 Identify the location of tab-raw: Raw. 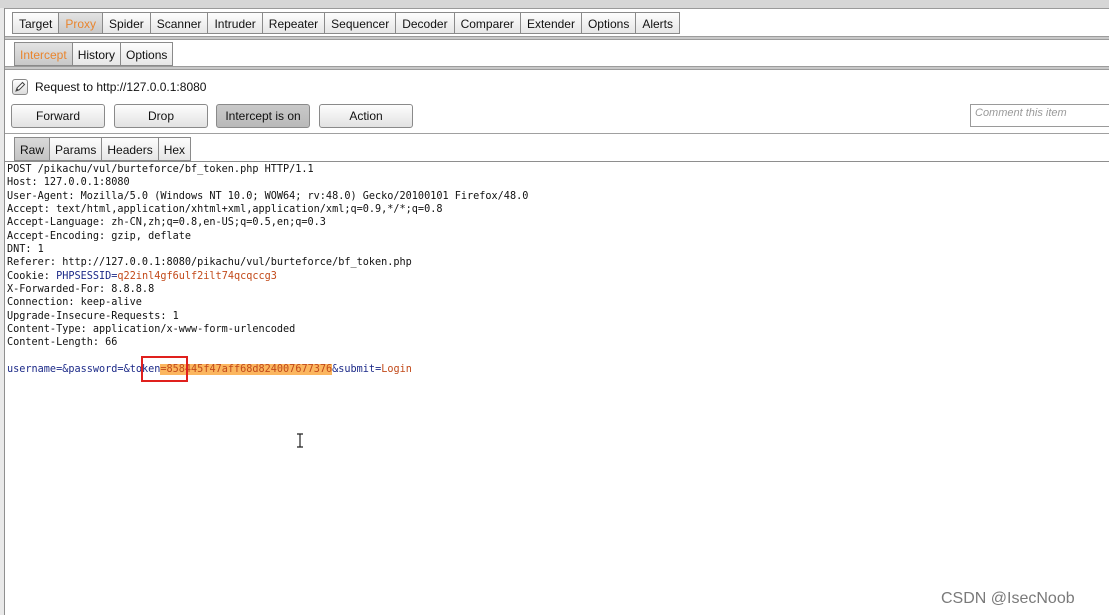
(32, 149).